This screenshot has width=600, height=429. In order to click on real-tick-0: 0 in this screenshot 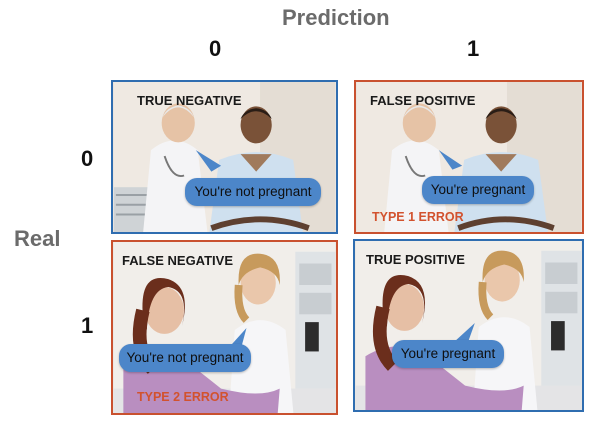, I will do `click(87, 158)`.